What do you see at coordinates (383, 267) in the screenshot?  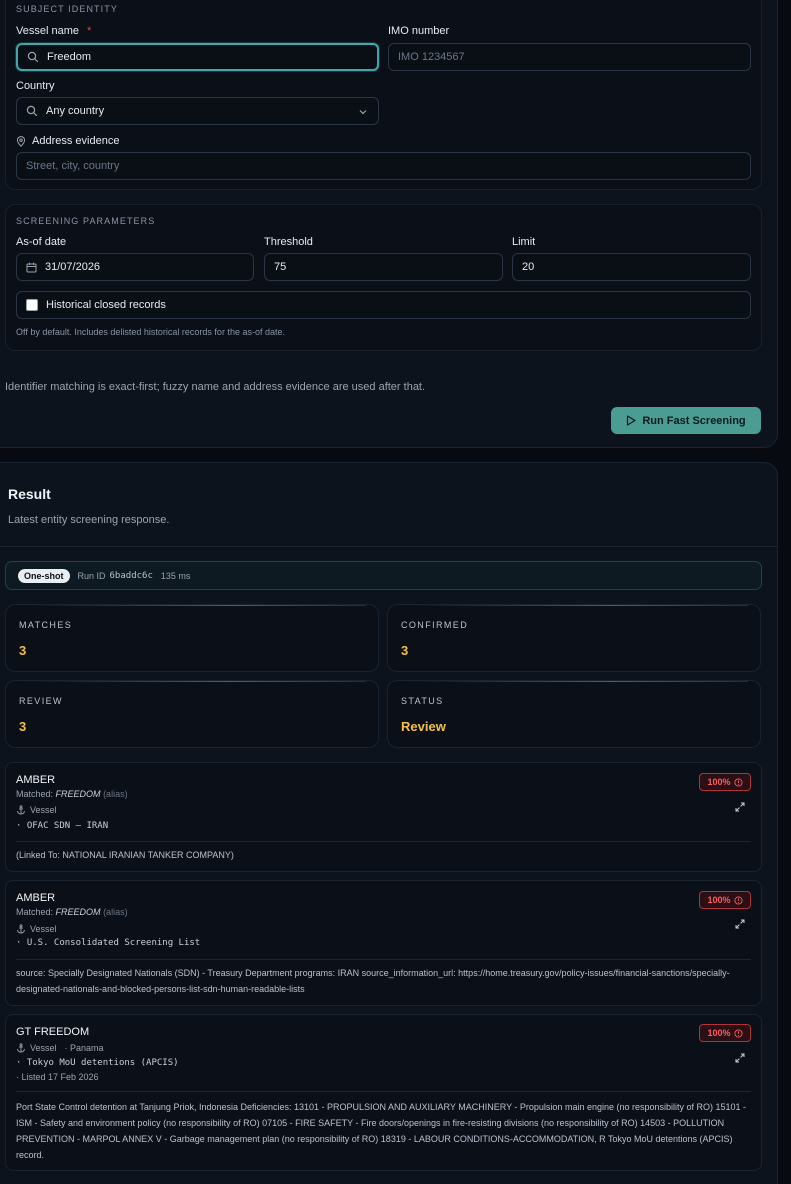 I see `threshold-input: 75` at bounding box center [383, 267].